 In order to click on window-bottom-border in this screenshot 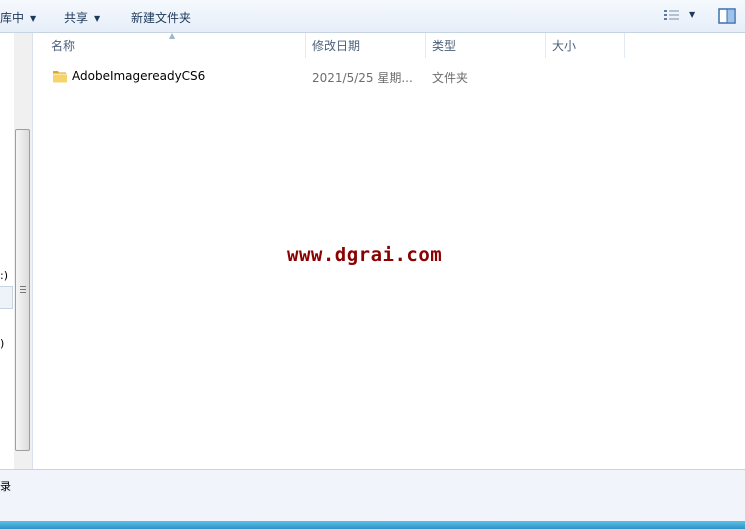, I will do `click(372, 525)`.